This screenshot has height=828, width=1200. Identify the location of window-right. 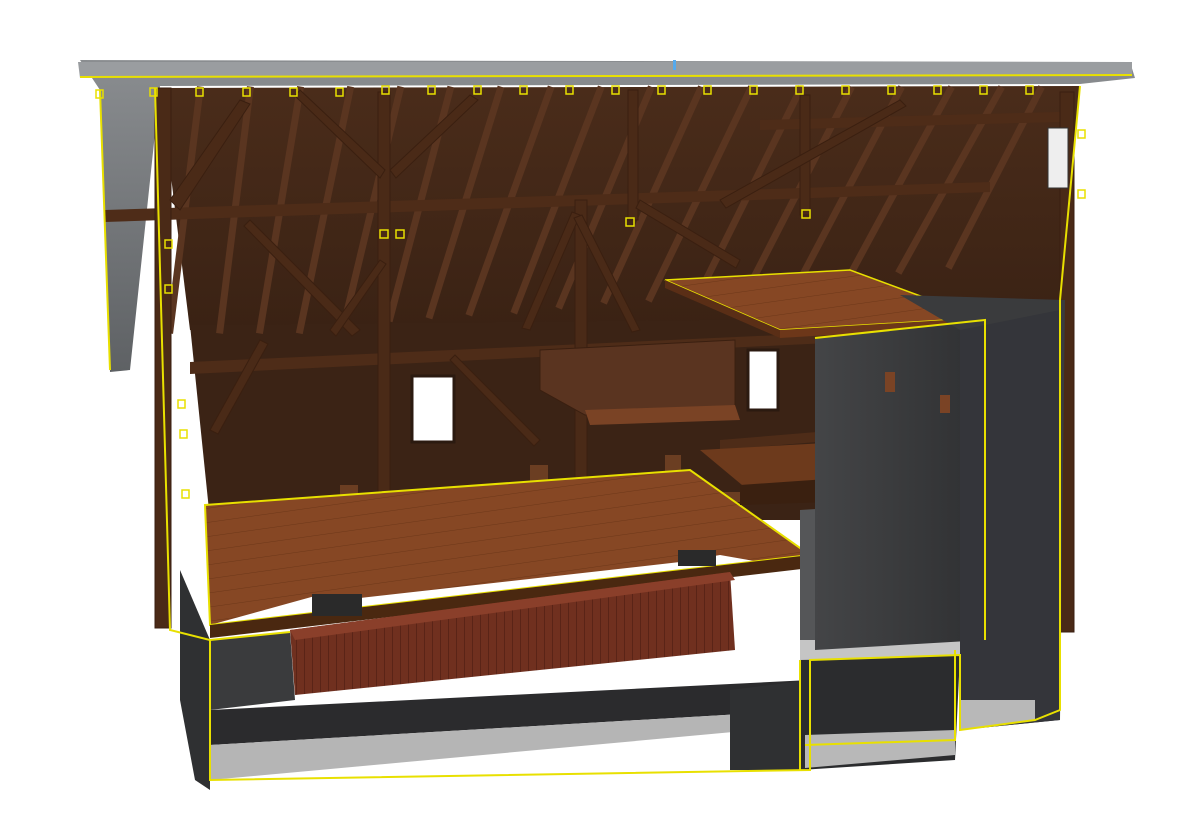
(763, 380).